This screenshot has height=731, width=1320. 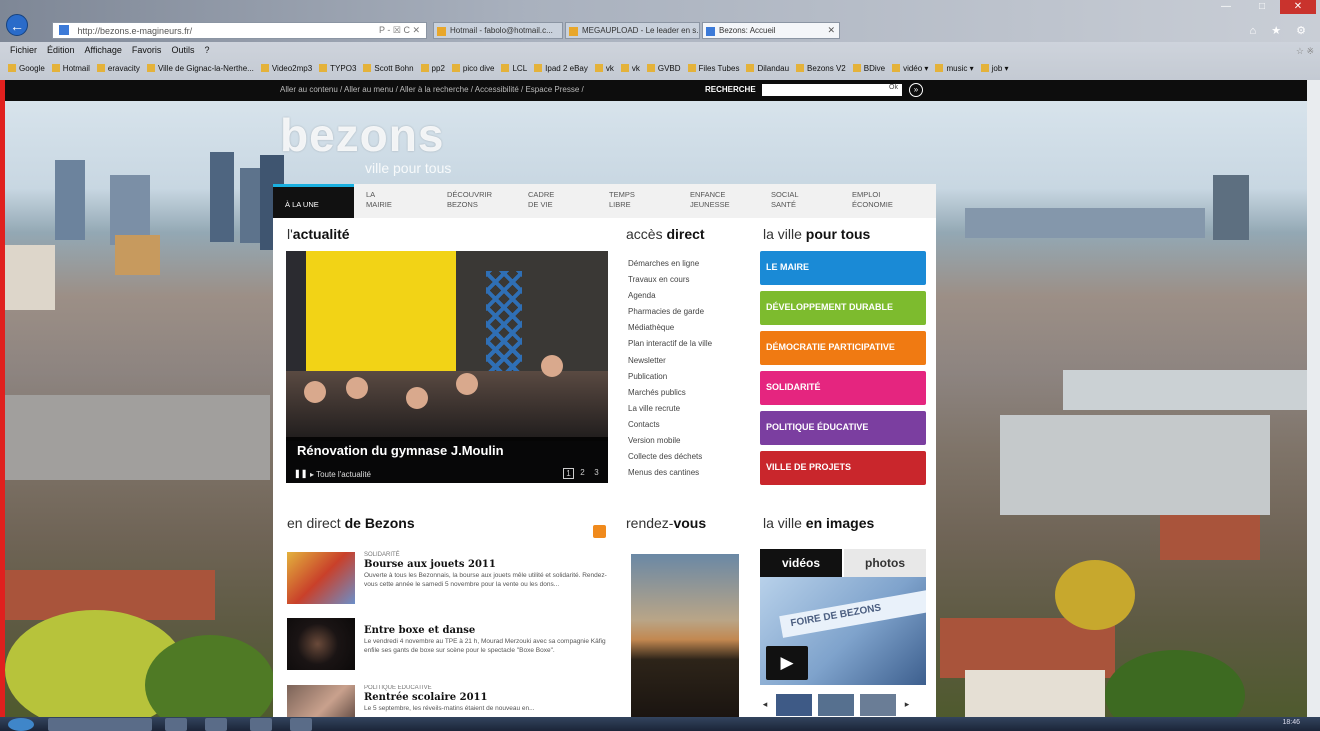 What do you see at coordinates (147, 52) in the screenshot?
I see `menu-favoris: Favoris` at bounding box center [147, 52].